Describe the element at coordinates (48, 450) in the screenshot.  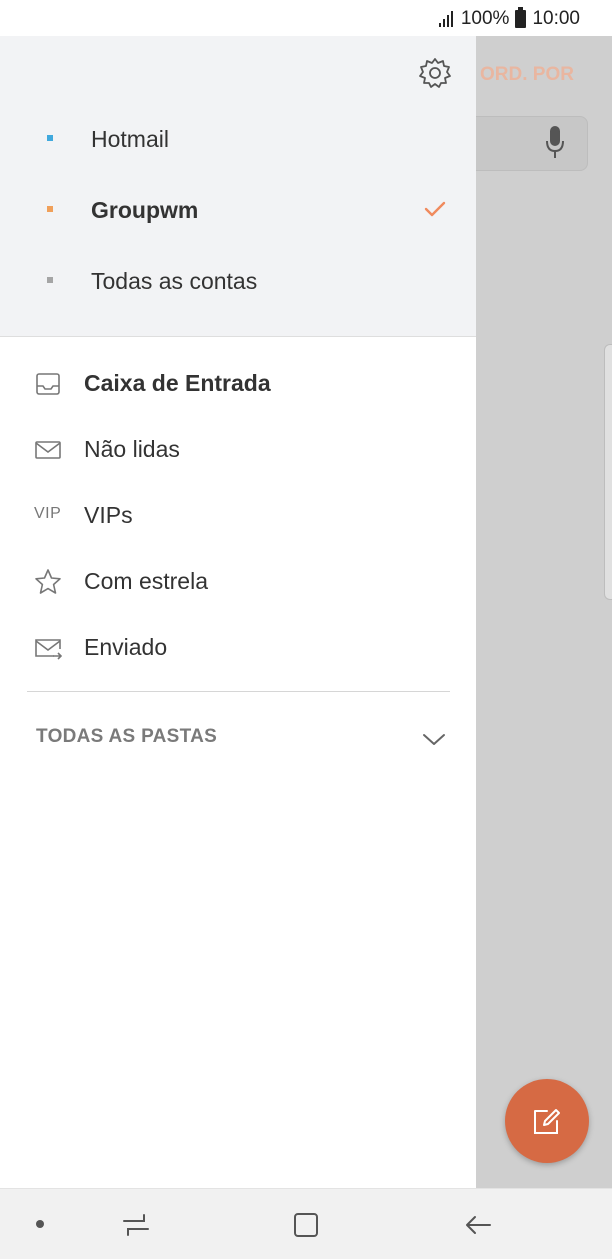
I see `envelope-icon` at that location.